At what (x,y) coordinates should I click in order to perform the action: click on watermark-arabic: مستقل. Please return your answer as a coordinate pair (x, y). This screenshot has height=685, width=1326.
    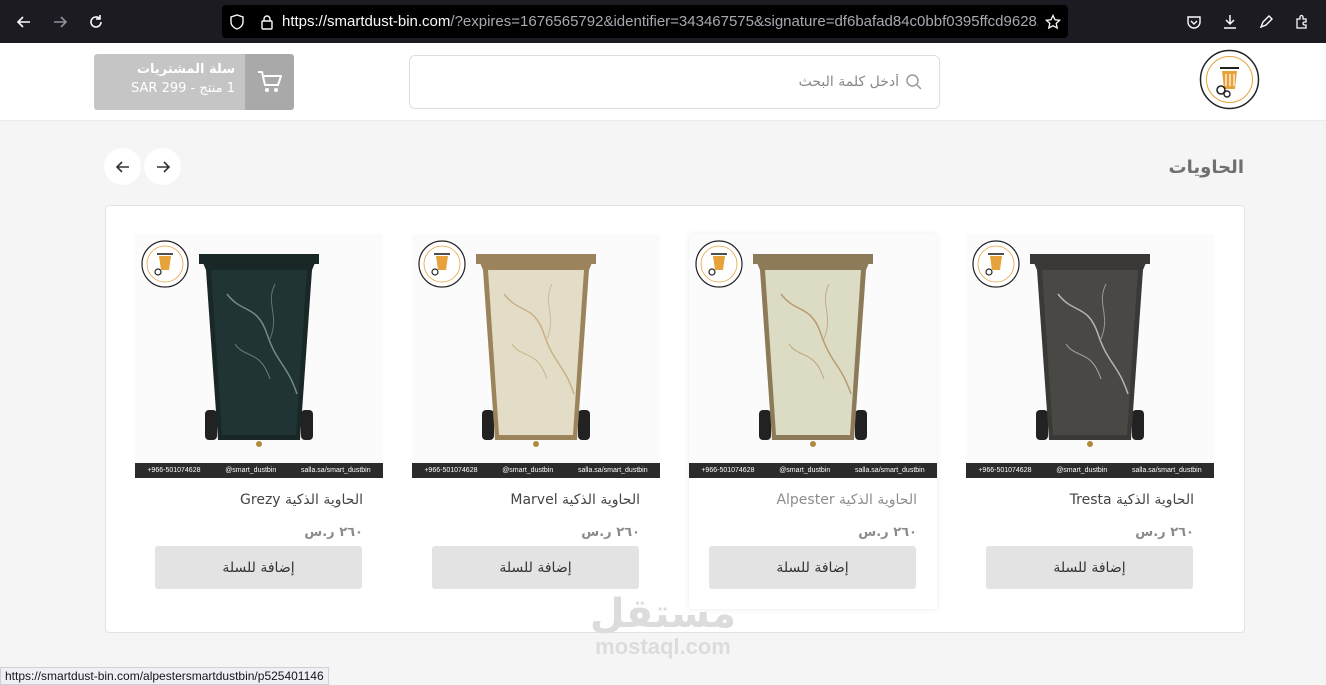
    Looking at the image, I should click on (663, 614).